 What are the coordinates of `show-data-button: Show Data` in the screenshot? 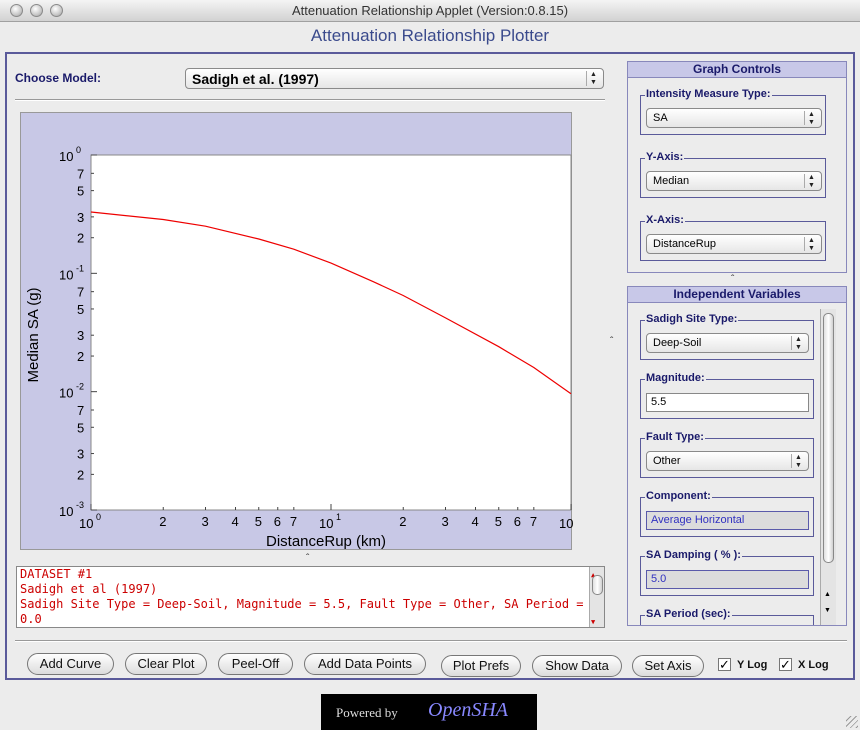 It's located at (577, 666).